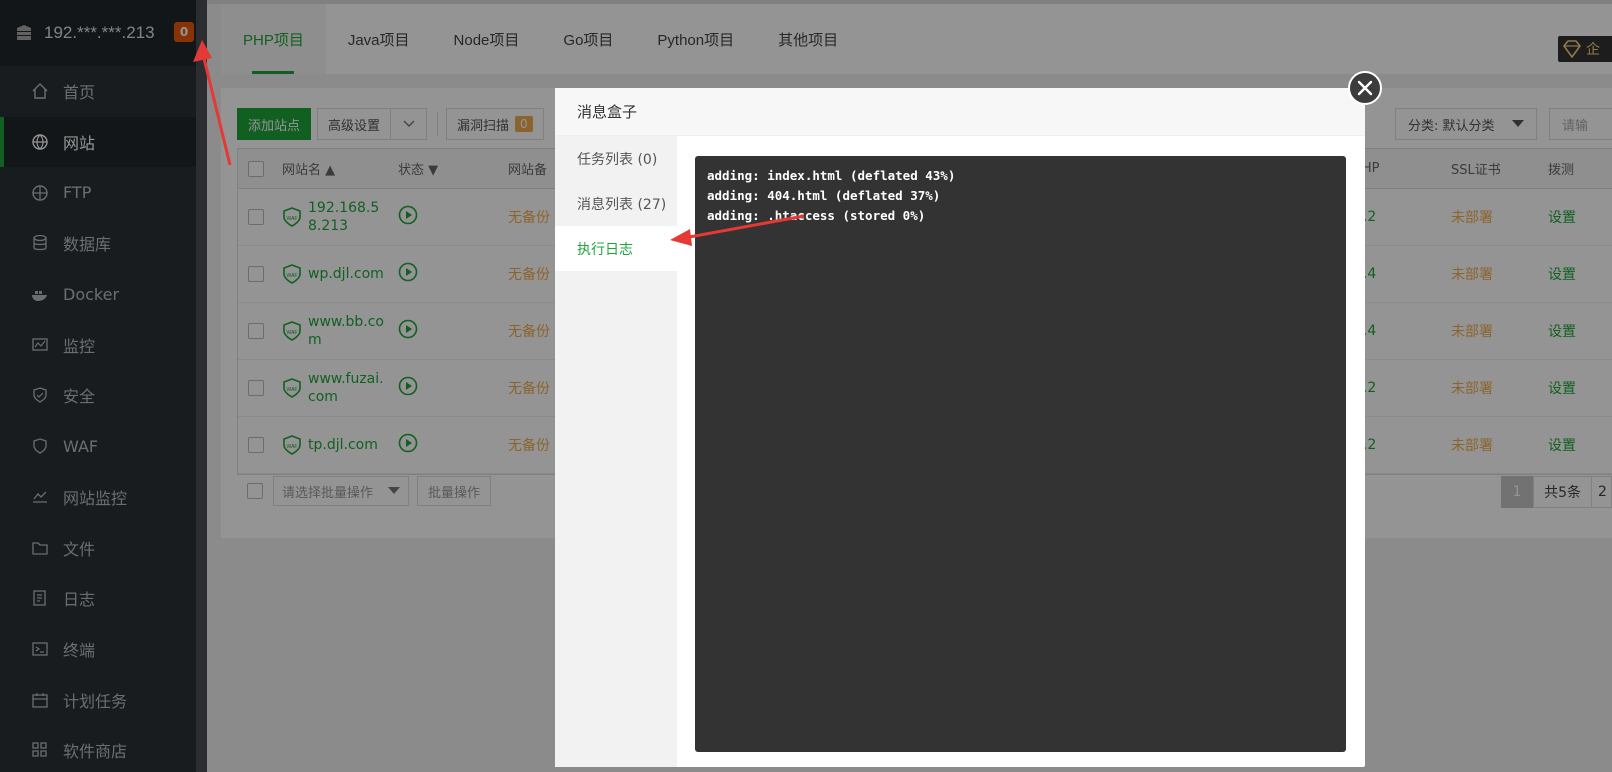  Describe the element at coordinates (816, 215) in the screenshot. I see `log-line: adding: .htaccess (stored 0%)` at that location.